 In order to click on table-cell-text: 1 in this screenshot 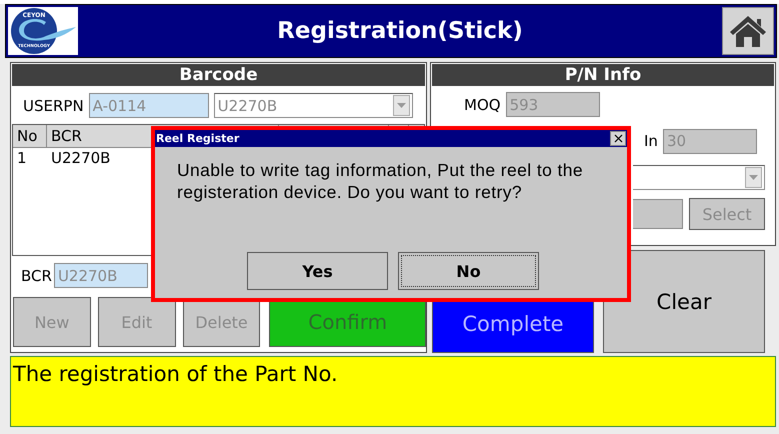, I will do `click(22, 158)`.